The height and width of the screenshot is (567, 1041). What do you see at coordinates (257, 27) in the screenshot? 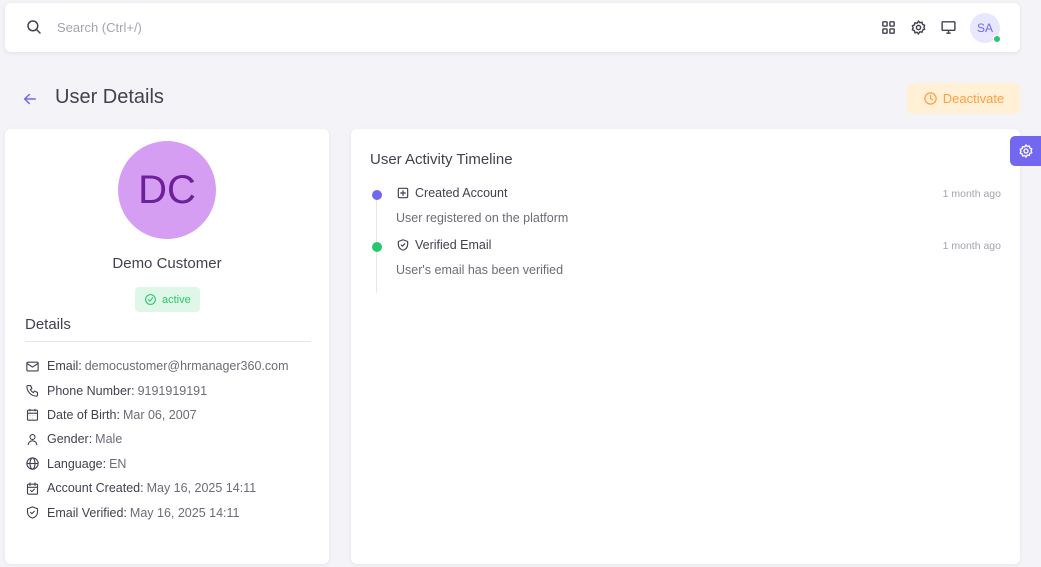
I see `search-input` at bounding box center [257, 27].